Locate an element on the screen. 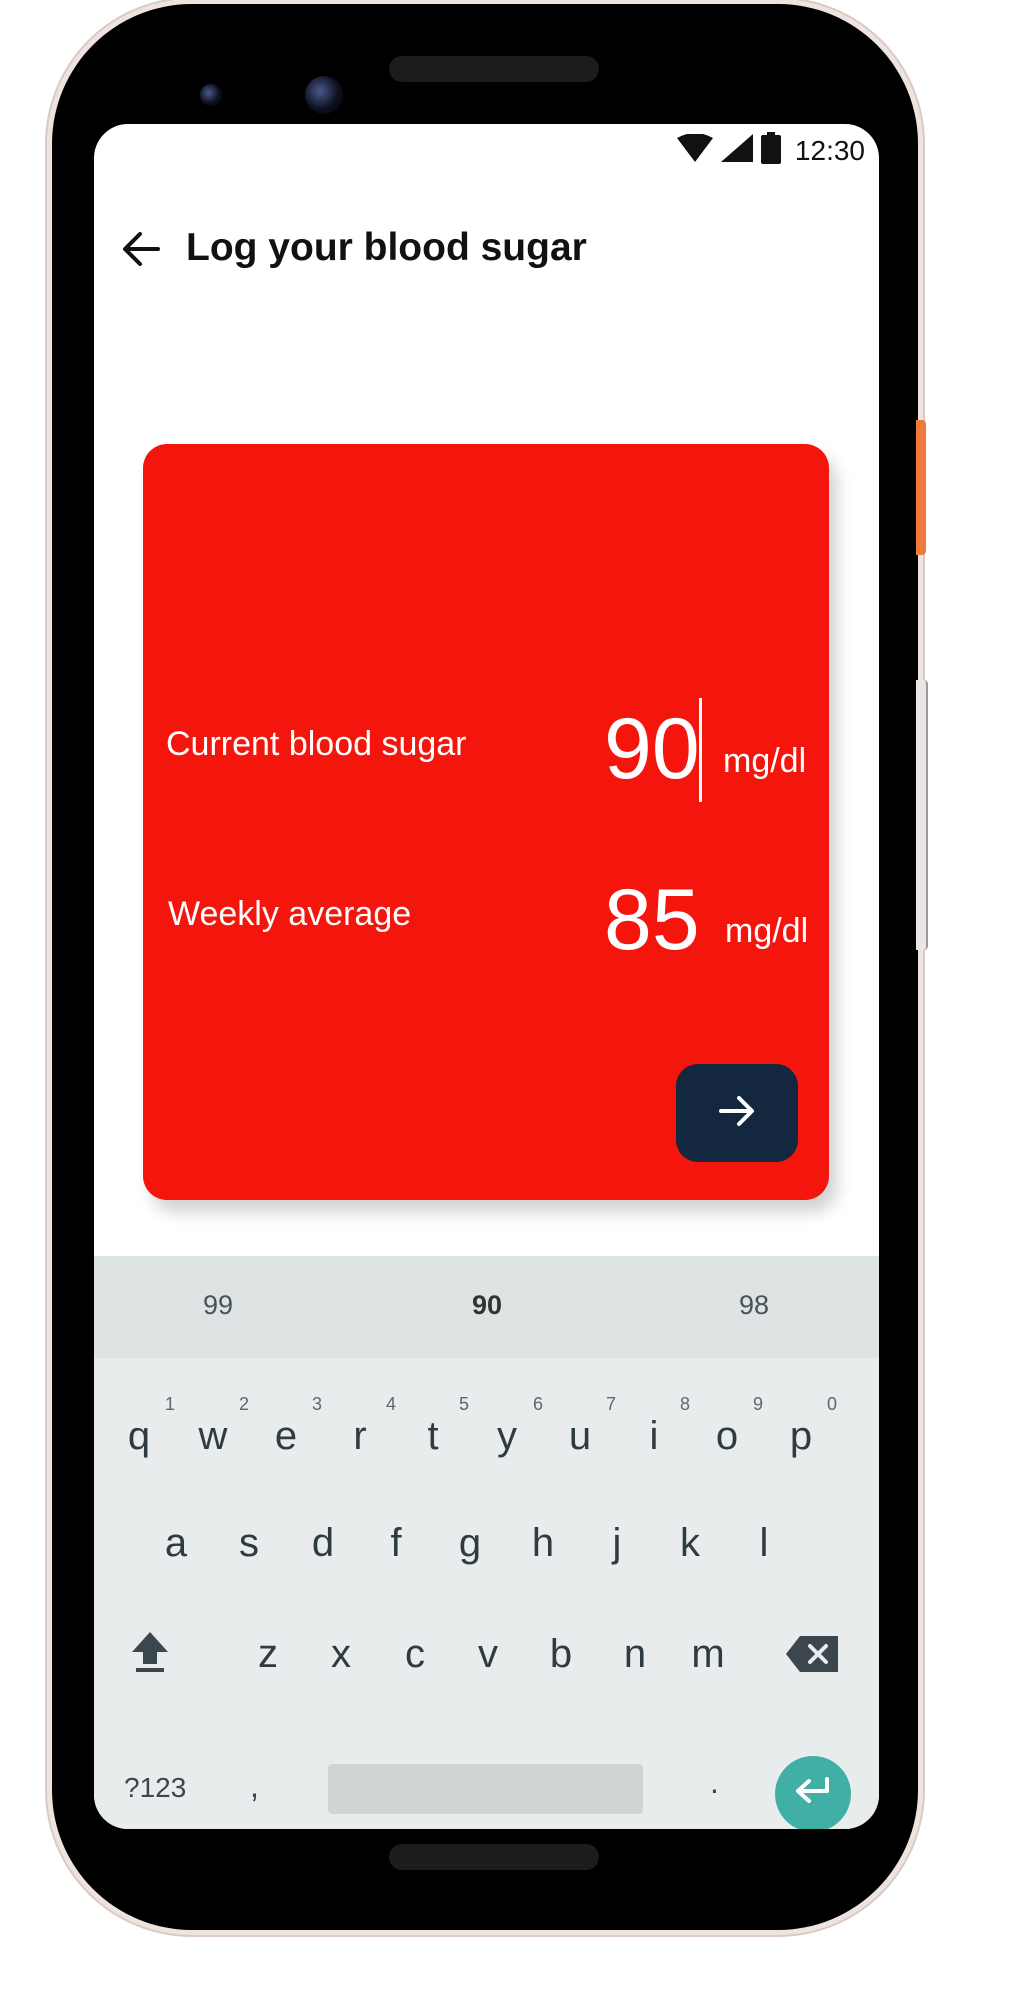  weekly-average-value: 85 is located at coordinates (652, 920).